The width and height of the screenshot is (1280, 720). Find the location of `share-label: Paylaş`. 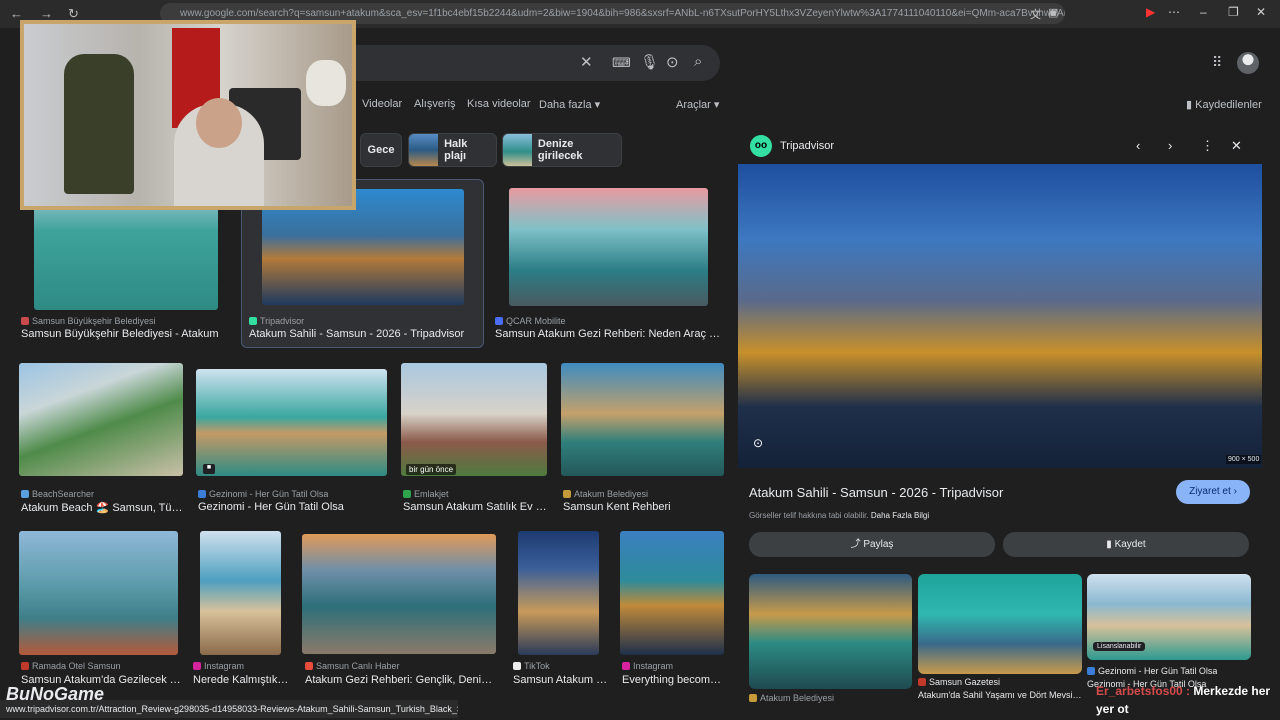

share-label: Paylaş is located at coordinates (878, 544).